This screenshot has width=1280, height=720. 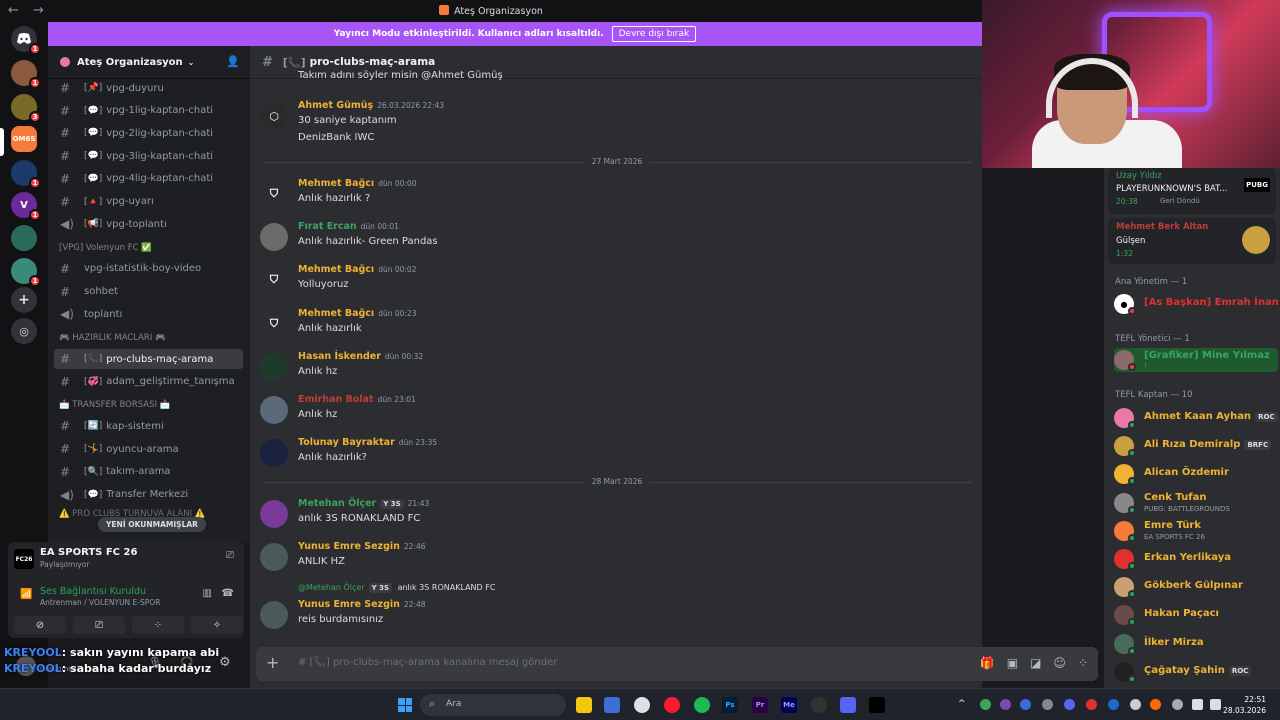 What do you see at coordinates (26, 174) in the screenshot?
I see `server-icon-4: 1` at bounding box center [26, 174].